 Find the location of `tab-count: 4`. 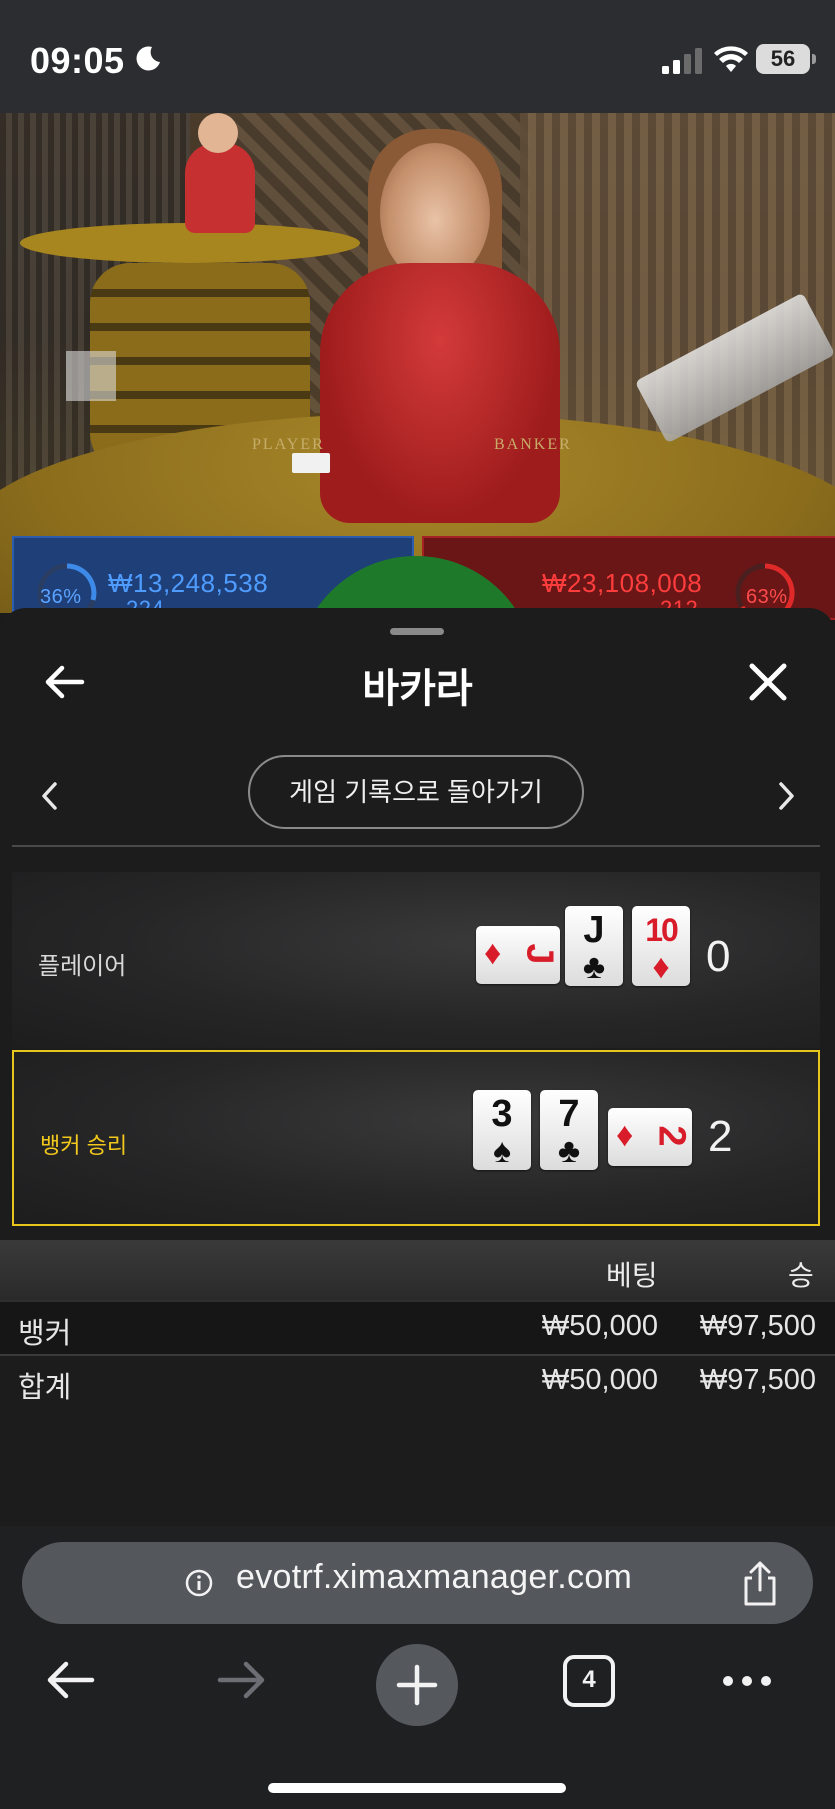

tab-count: 4 is located at coordinates (589, 1679).